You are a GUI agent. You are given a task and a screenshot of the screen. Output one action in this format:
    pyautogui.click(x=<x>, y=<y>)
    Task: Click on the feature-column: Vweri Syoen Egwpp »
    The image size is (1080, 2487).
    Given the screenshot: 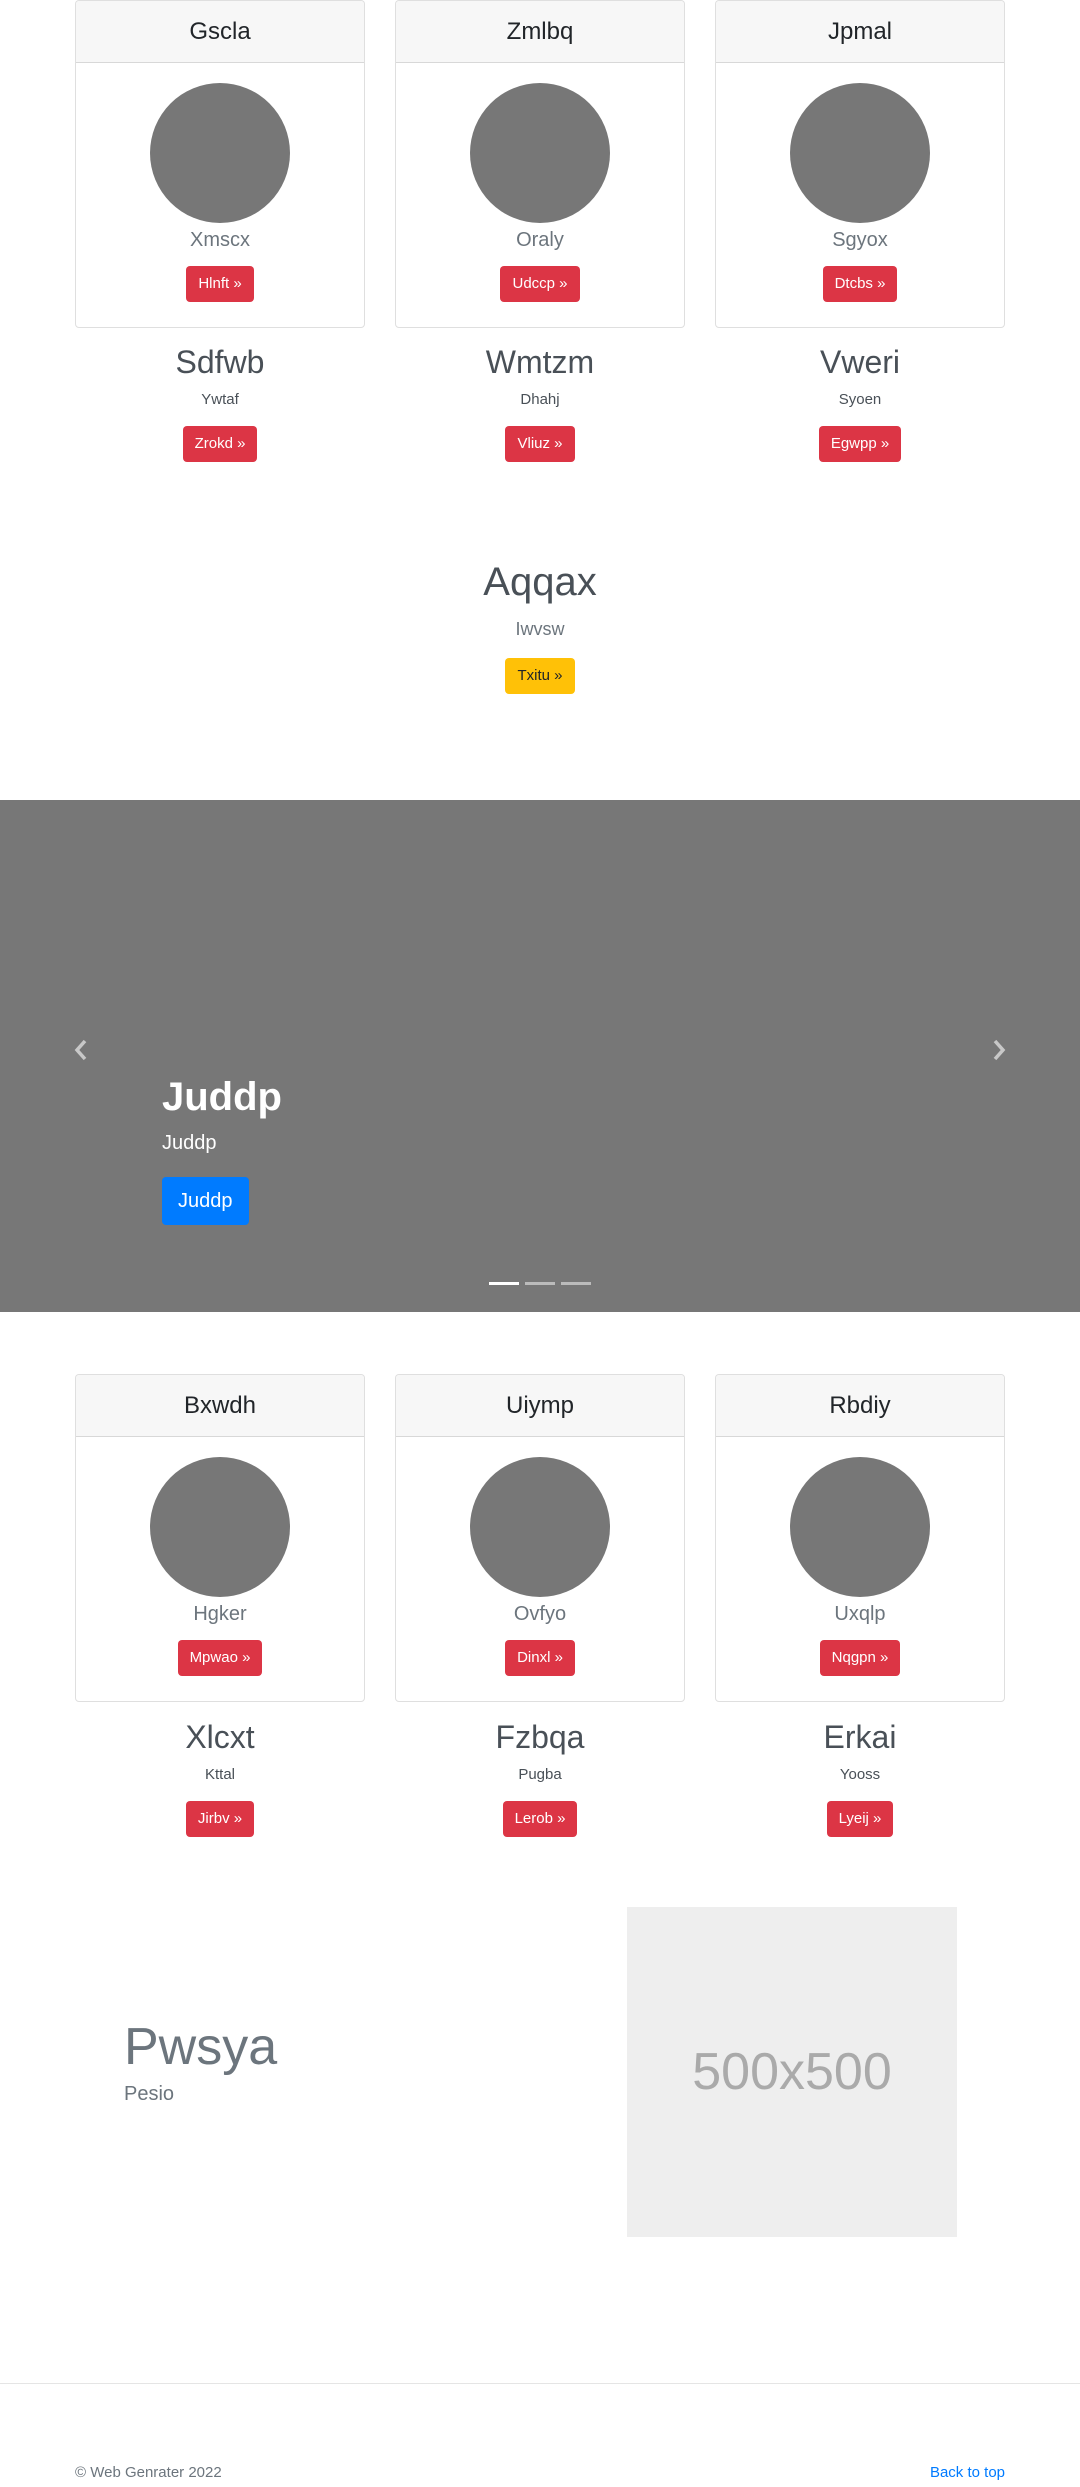 What is the action you would take?
    pyautogui.click(x=860, y=396)
    